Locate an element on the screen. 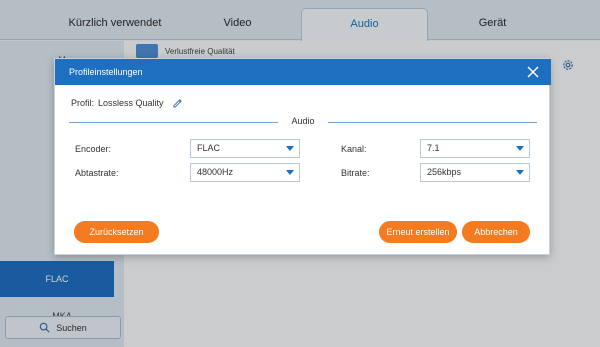  channel-label: Kanal: is located at coordinates (354, 149).